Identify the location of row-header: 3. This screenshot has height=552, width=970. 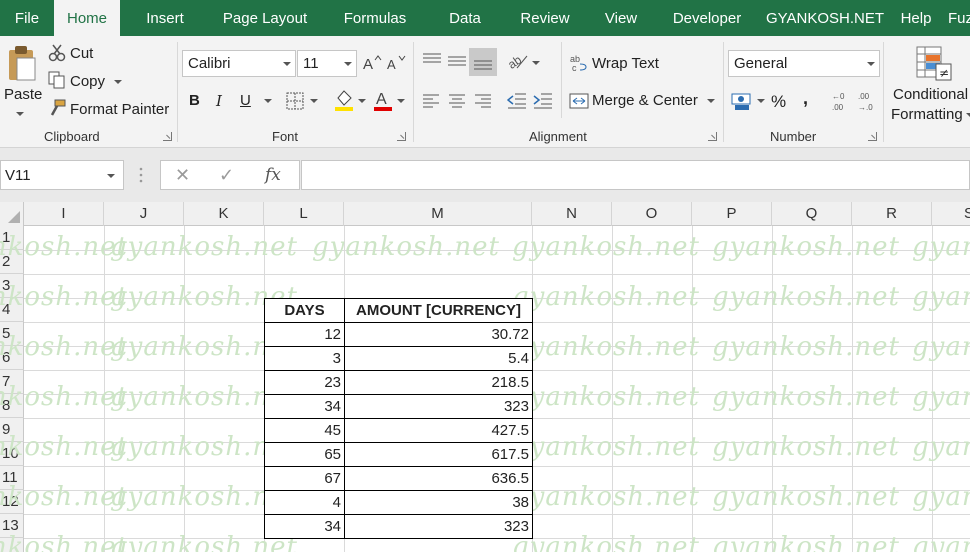
(12, 286).